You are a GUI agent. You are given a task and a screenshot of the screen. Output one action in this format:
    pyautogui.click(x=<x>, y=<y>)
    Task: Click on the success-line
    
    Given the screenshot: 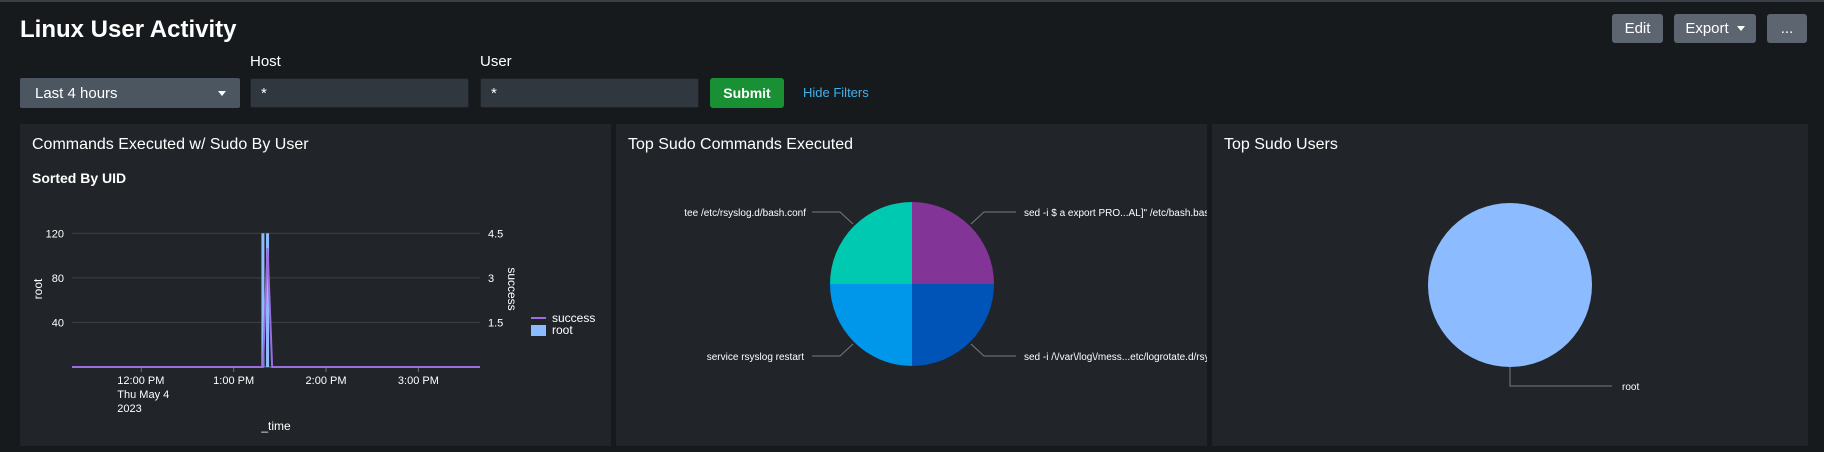 What is the action you would take?
    pyautogui.click(x=276, y=308)
    